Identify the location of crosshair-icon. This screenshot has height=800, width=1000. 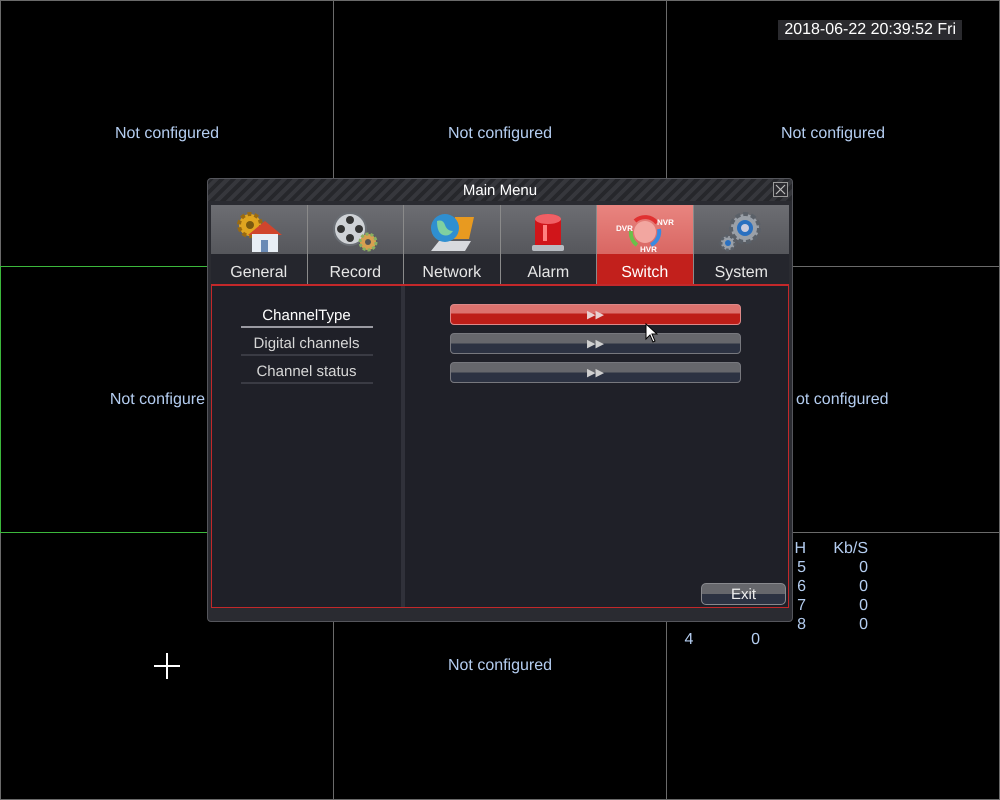
(167, 666).